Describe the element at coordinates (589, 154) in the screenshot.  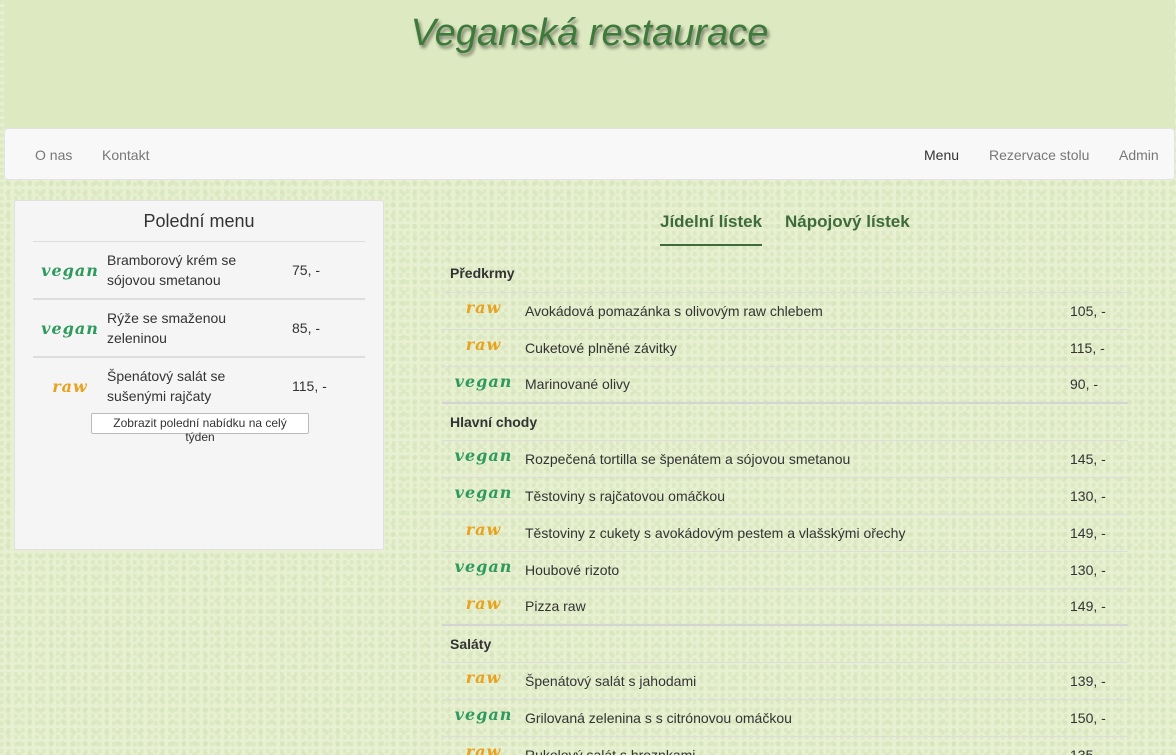
I see `navbar: O nas Kontakt Menu Rezervace stolu Admin` at that location.